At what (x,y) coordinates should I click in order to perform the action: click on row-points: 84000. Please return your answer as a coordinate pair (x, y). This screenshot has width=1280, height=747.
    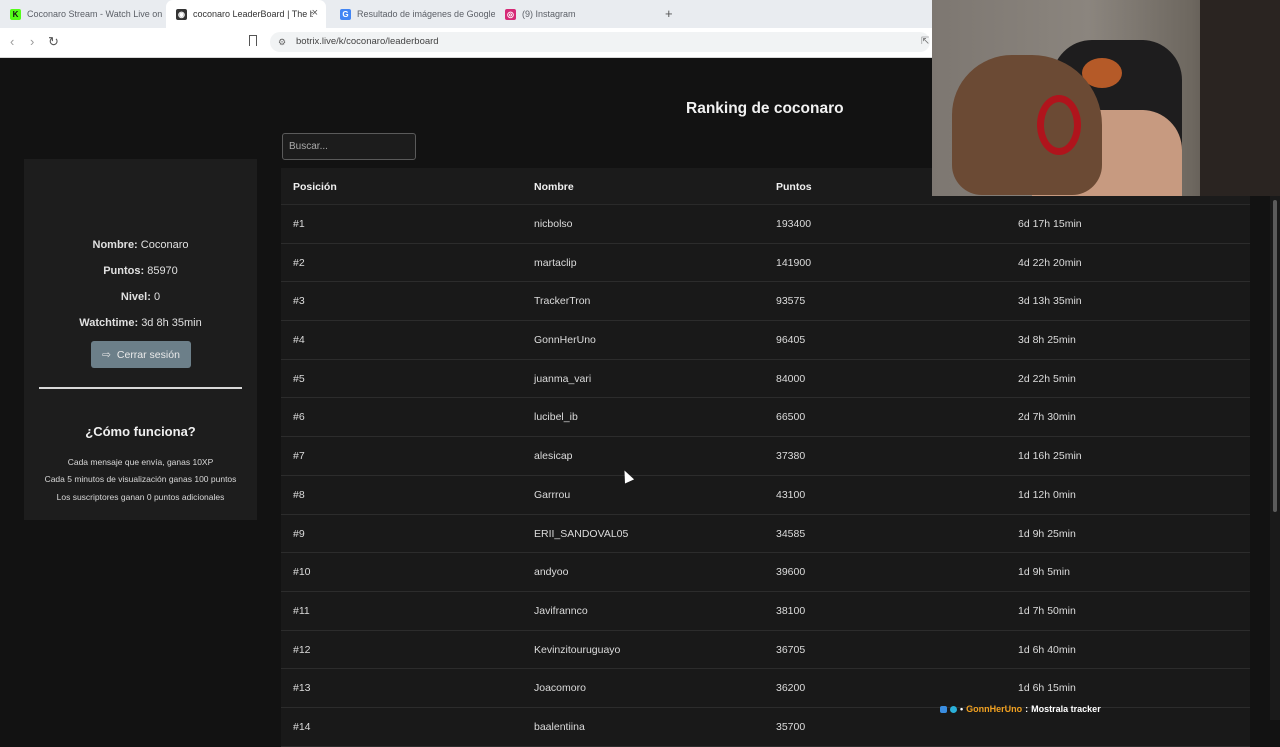
    Looking at the image, I should click on (791, 378).